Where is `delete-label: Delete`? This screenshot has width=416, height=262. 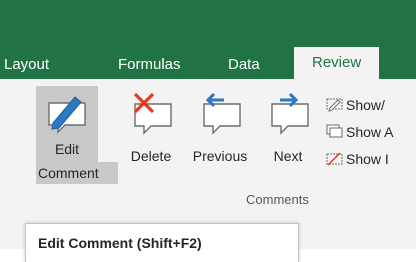 delete-label: Delete is located at coordinates (151, 156).